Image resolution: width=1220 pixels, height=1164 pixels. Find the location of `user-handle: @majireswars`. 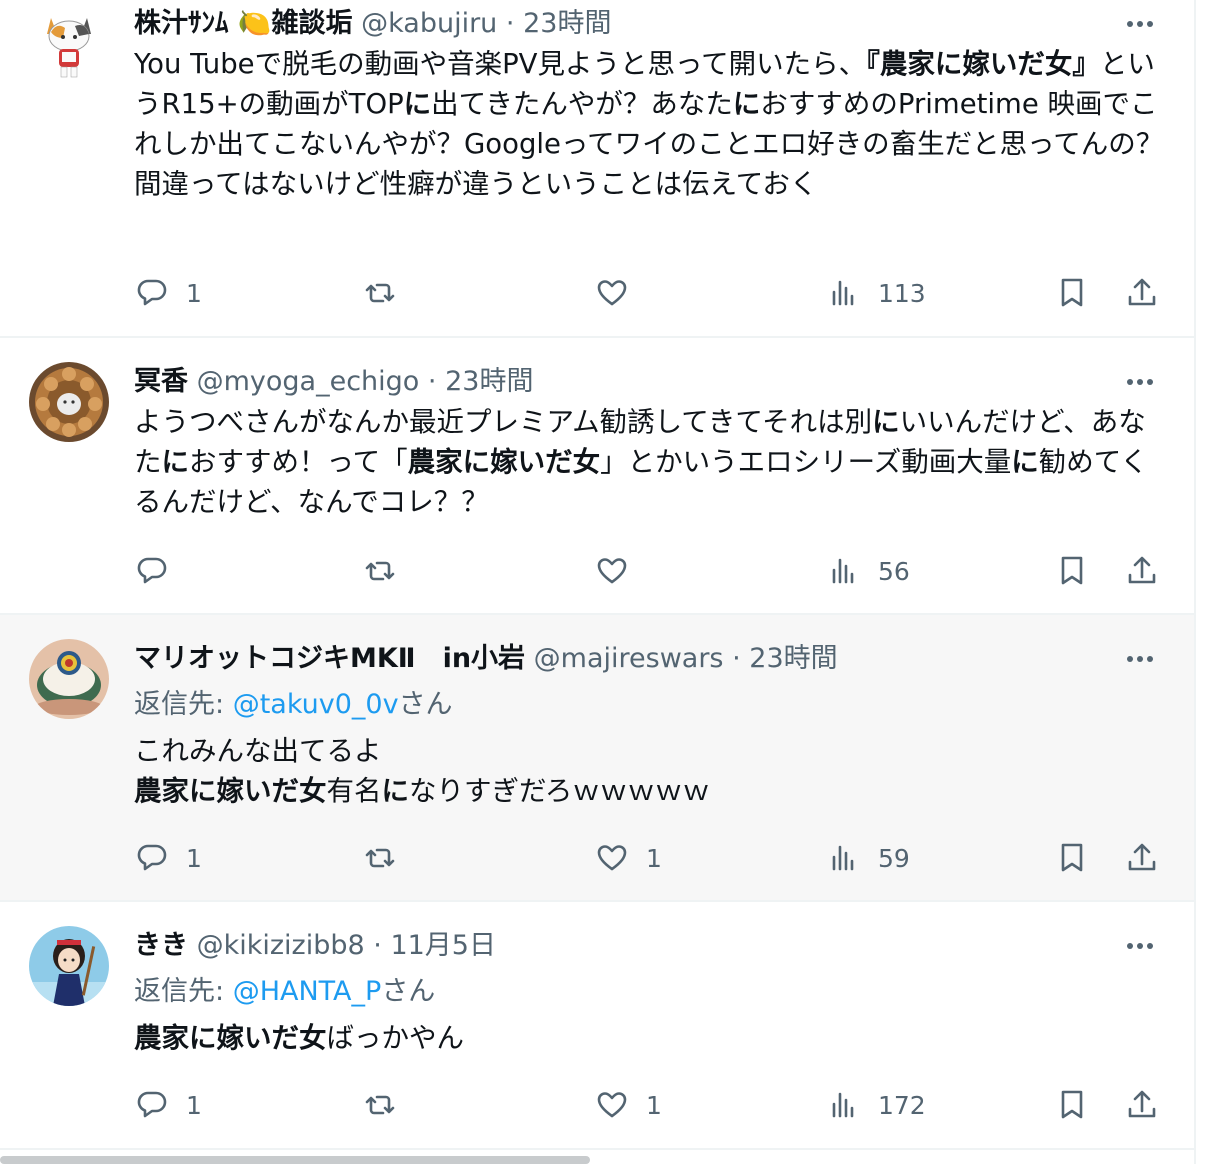

user-handle: @majireswars is located at coordinates (629, 658).